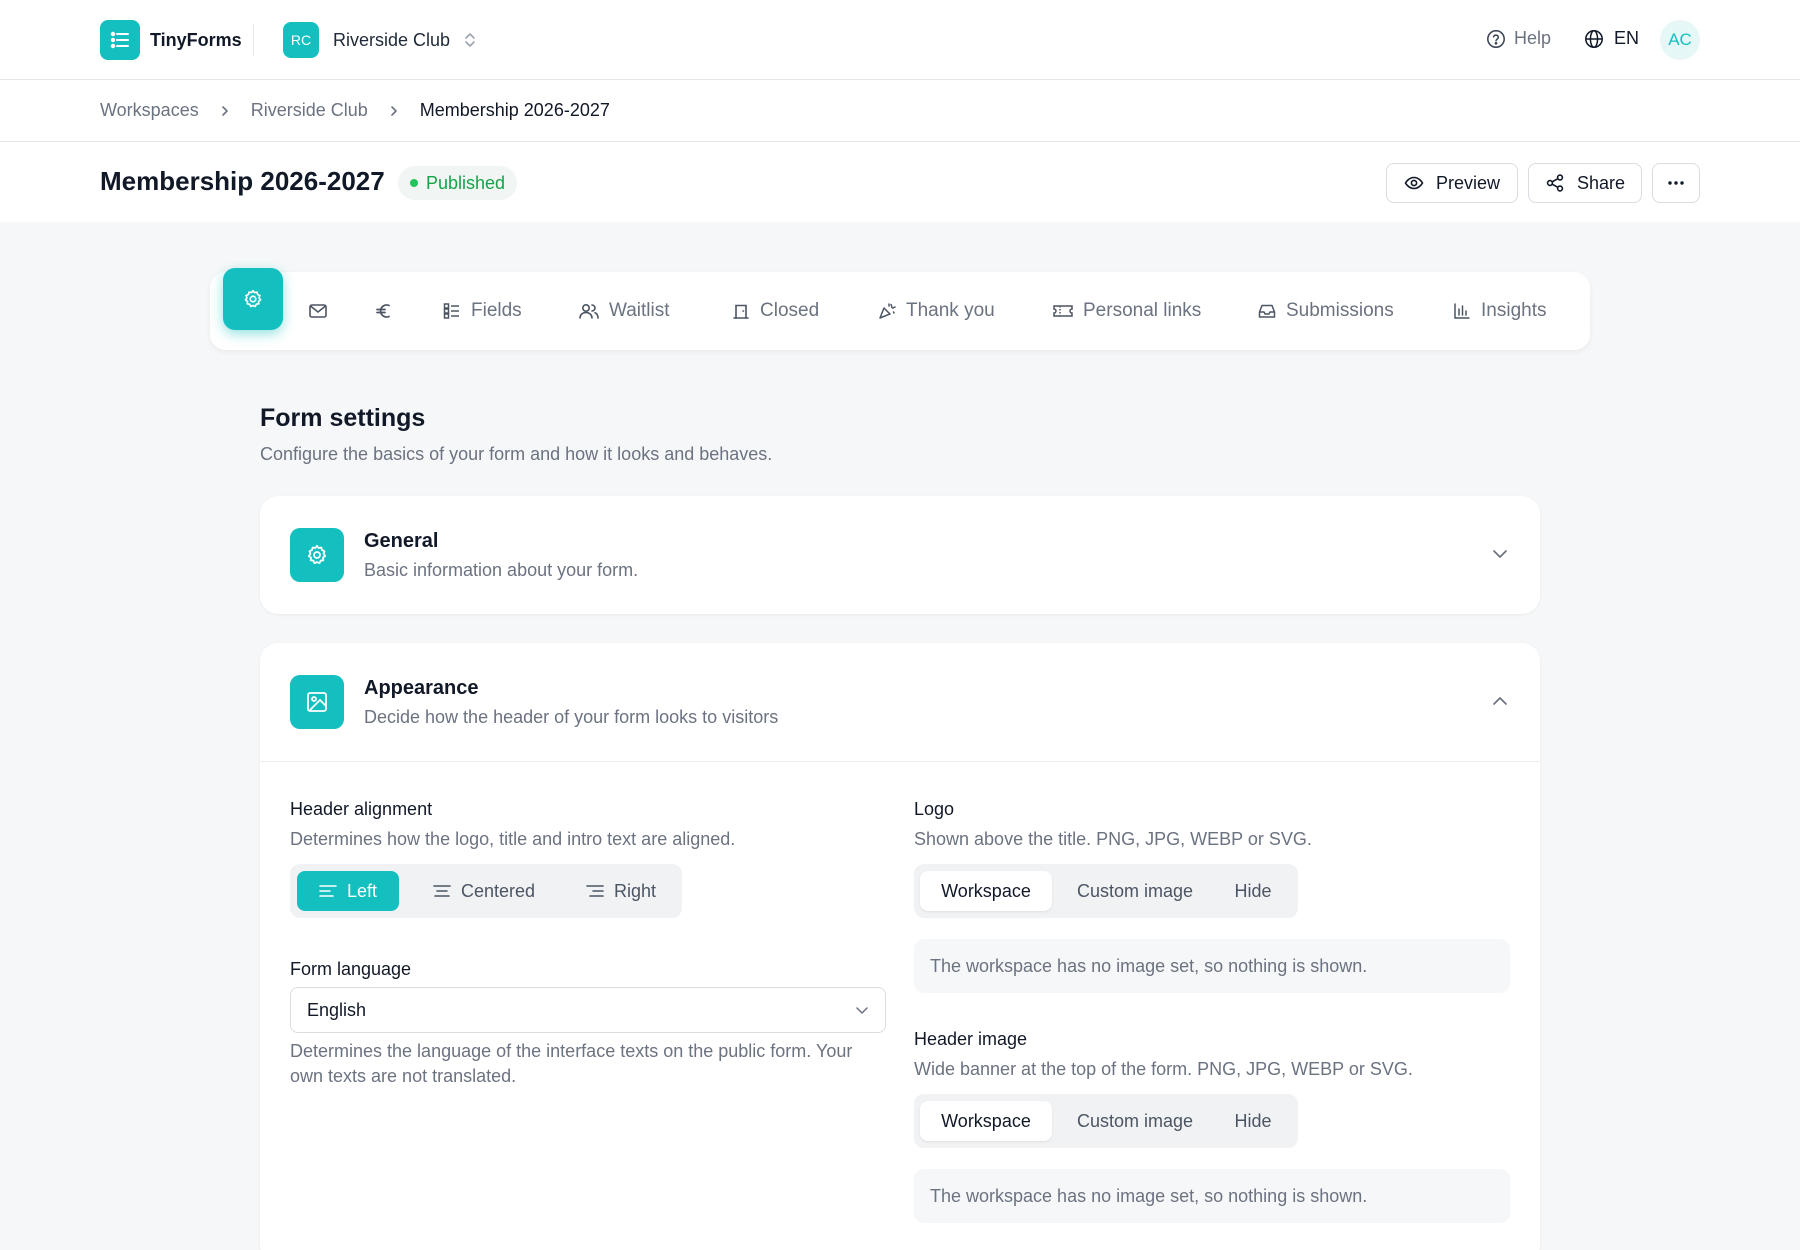  What do you see at coordinates (470, 40) in the screenshot?
I see `chevron-up-down-icon` at bounding box center [470, 40].